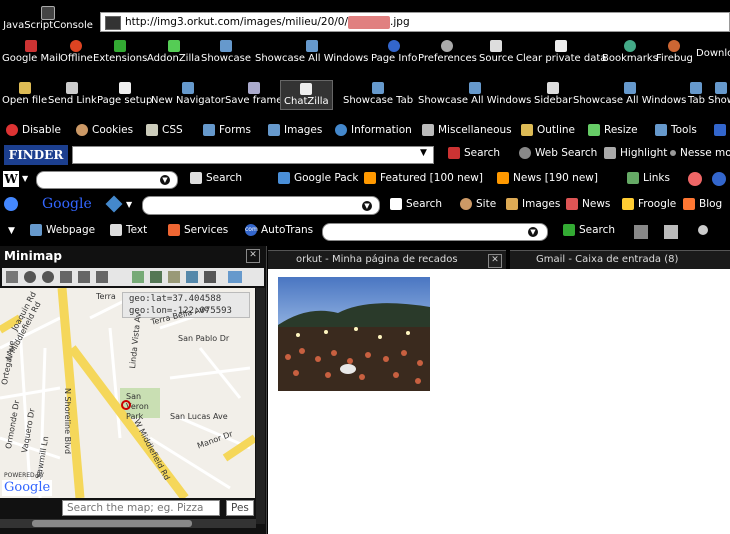 This screenshot has height=534, width=730. What do you see at coordinates (24, 94) in the screenshot?
I see `open-file-button: Open file` at bounding box center [24, 94].